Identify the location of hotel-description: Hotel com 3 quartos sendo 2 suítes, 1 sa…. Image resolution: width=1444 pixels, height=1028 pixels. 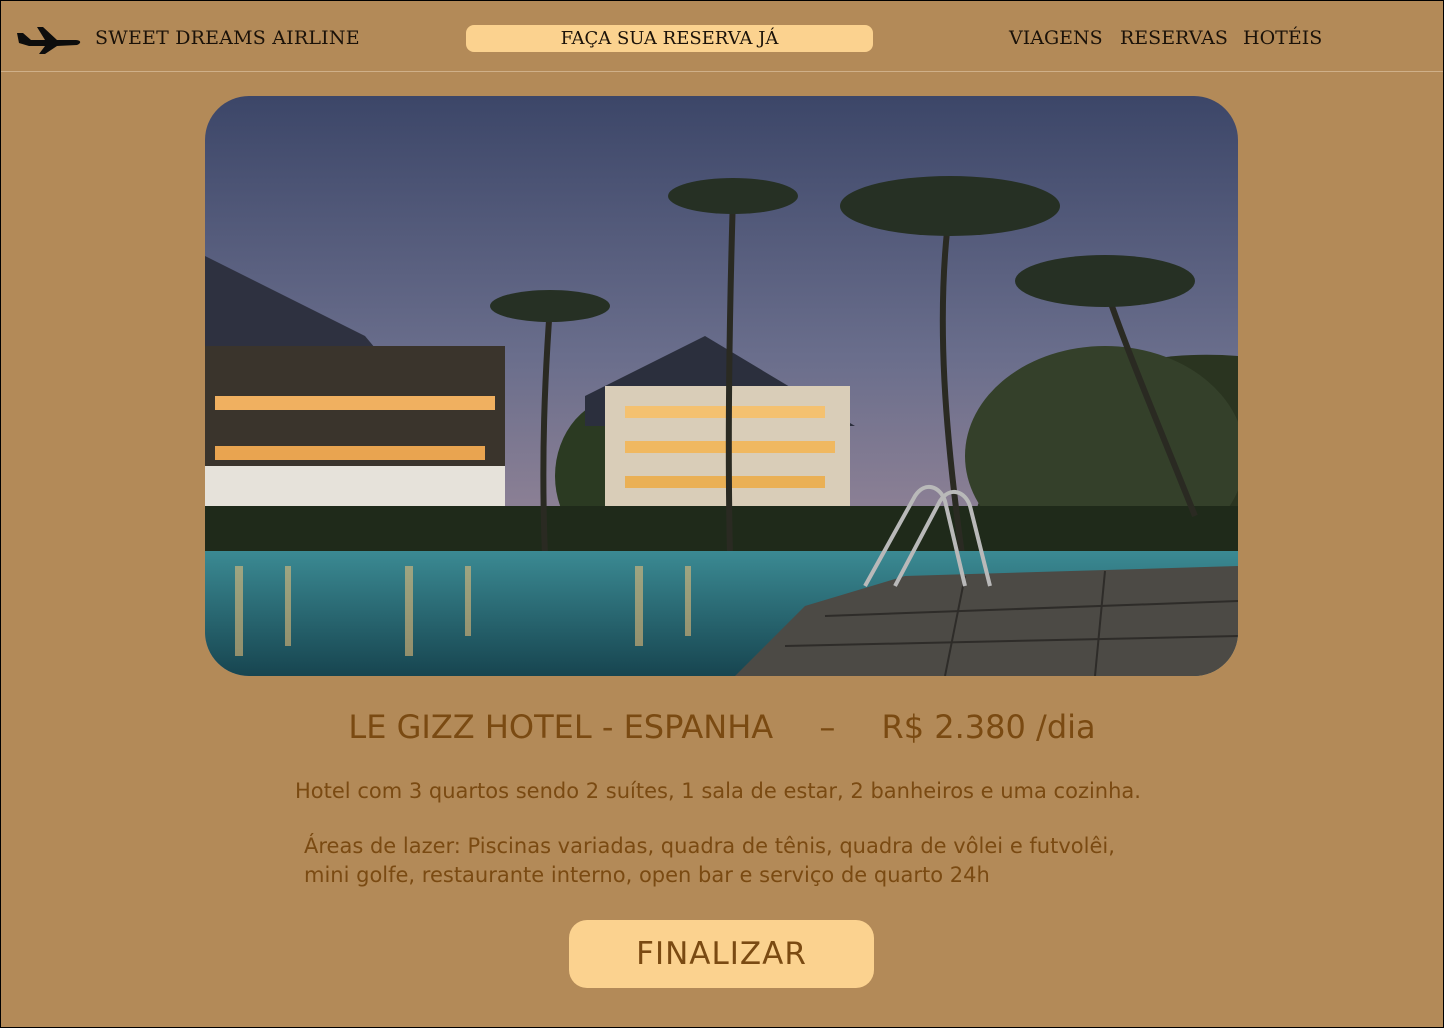
(718, 791).